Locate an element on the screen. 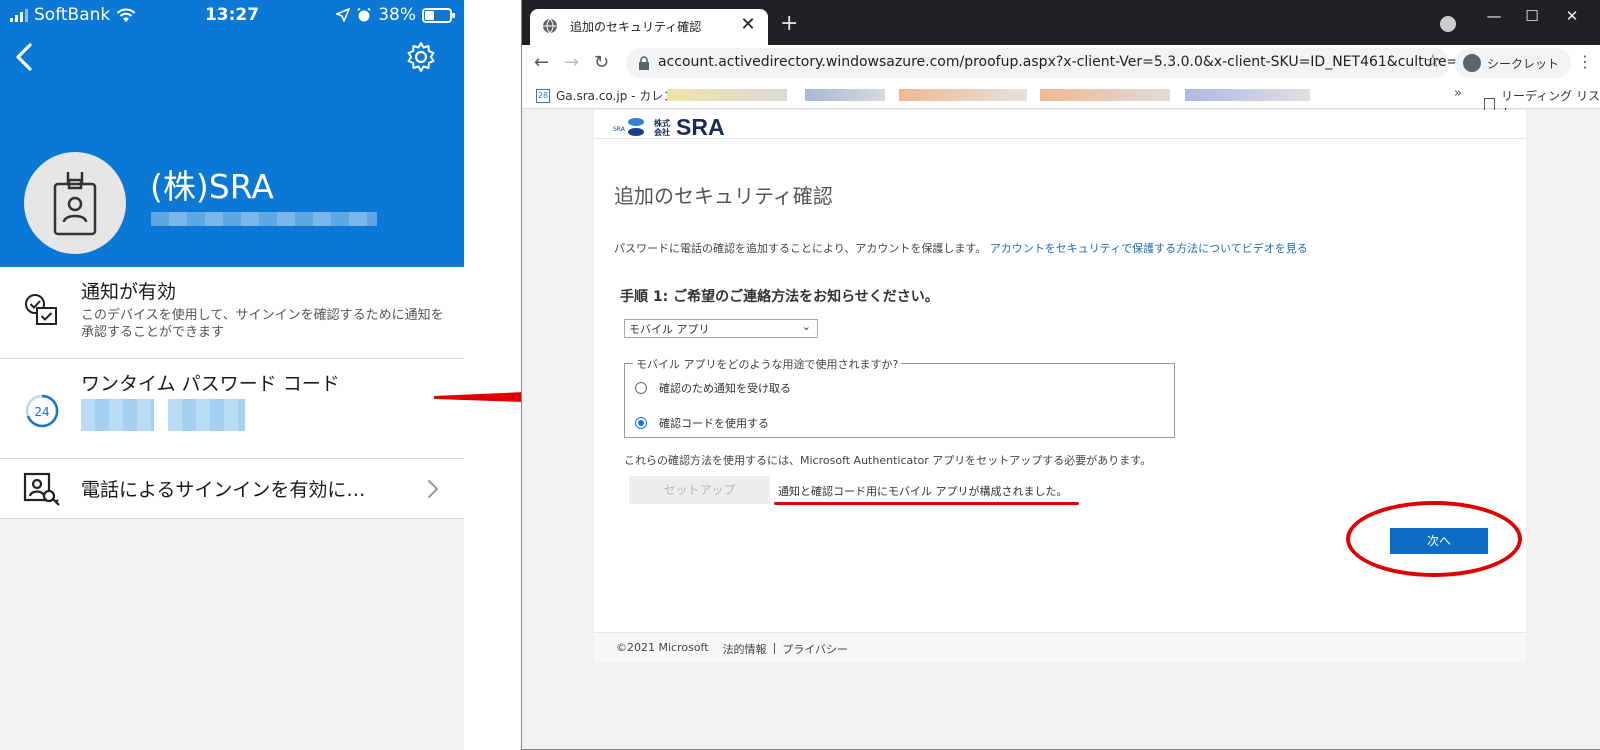 The image size is (1600, 750). bookmark-star-icon: ☆ is located at coordinates (1433, 61).